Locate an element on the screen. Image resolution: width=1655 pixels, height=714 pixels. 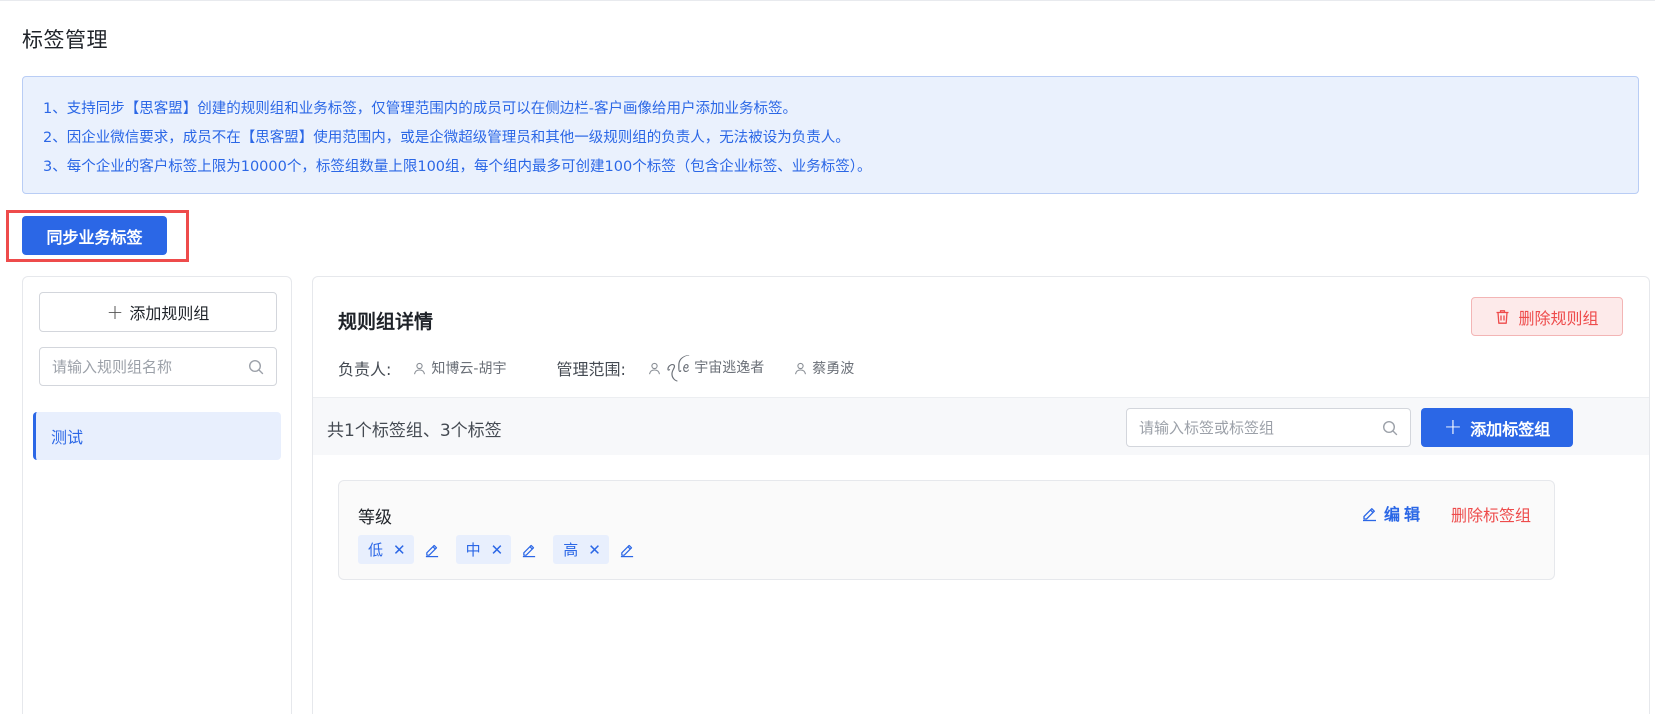
rule-group-sidebar: + 添加规则组 测试 is located at coordinates (157, 495).